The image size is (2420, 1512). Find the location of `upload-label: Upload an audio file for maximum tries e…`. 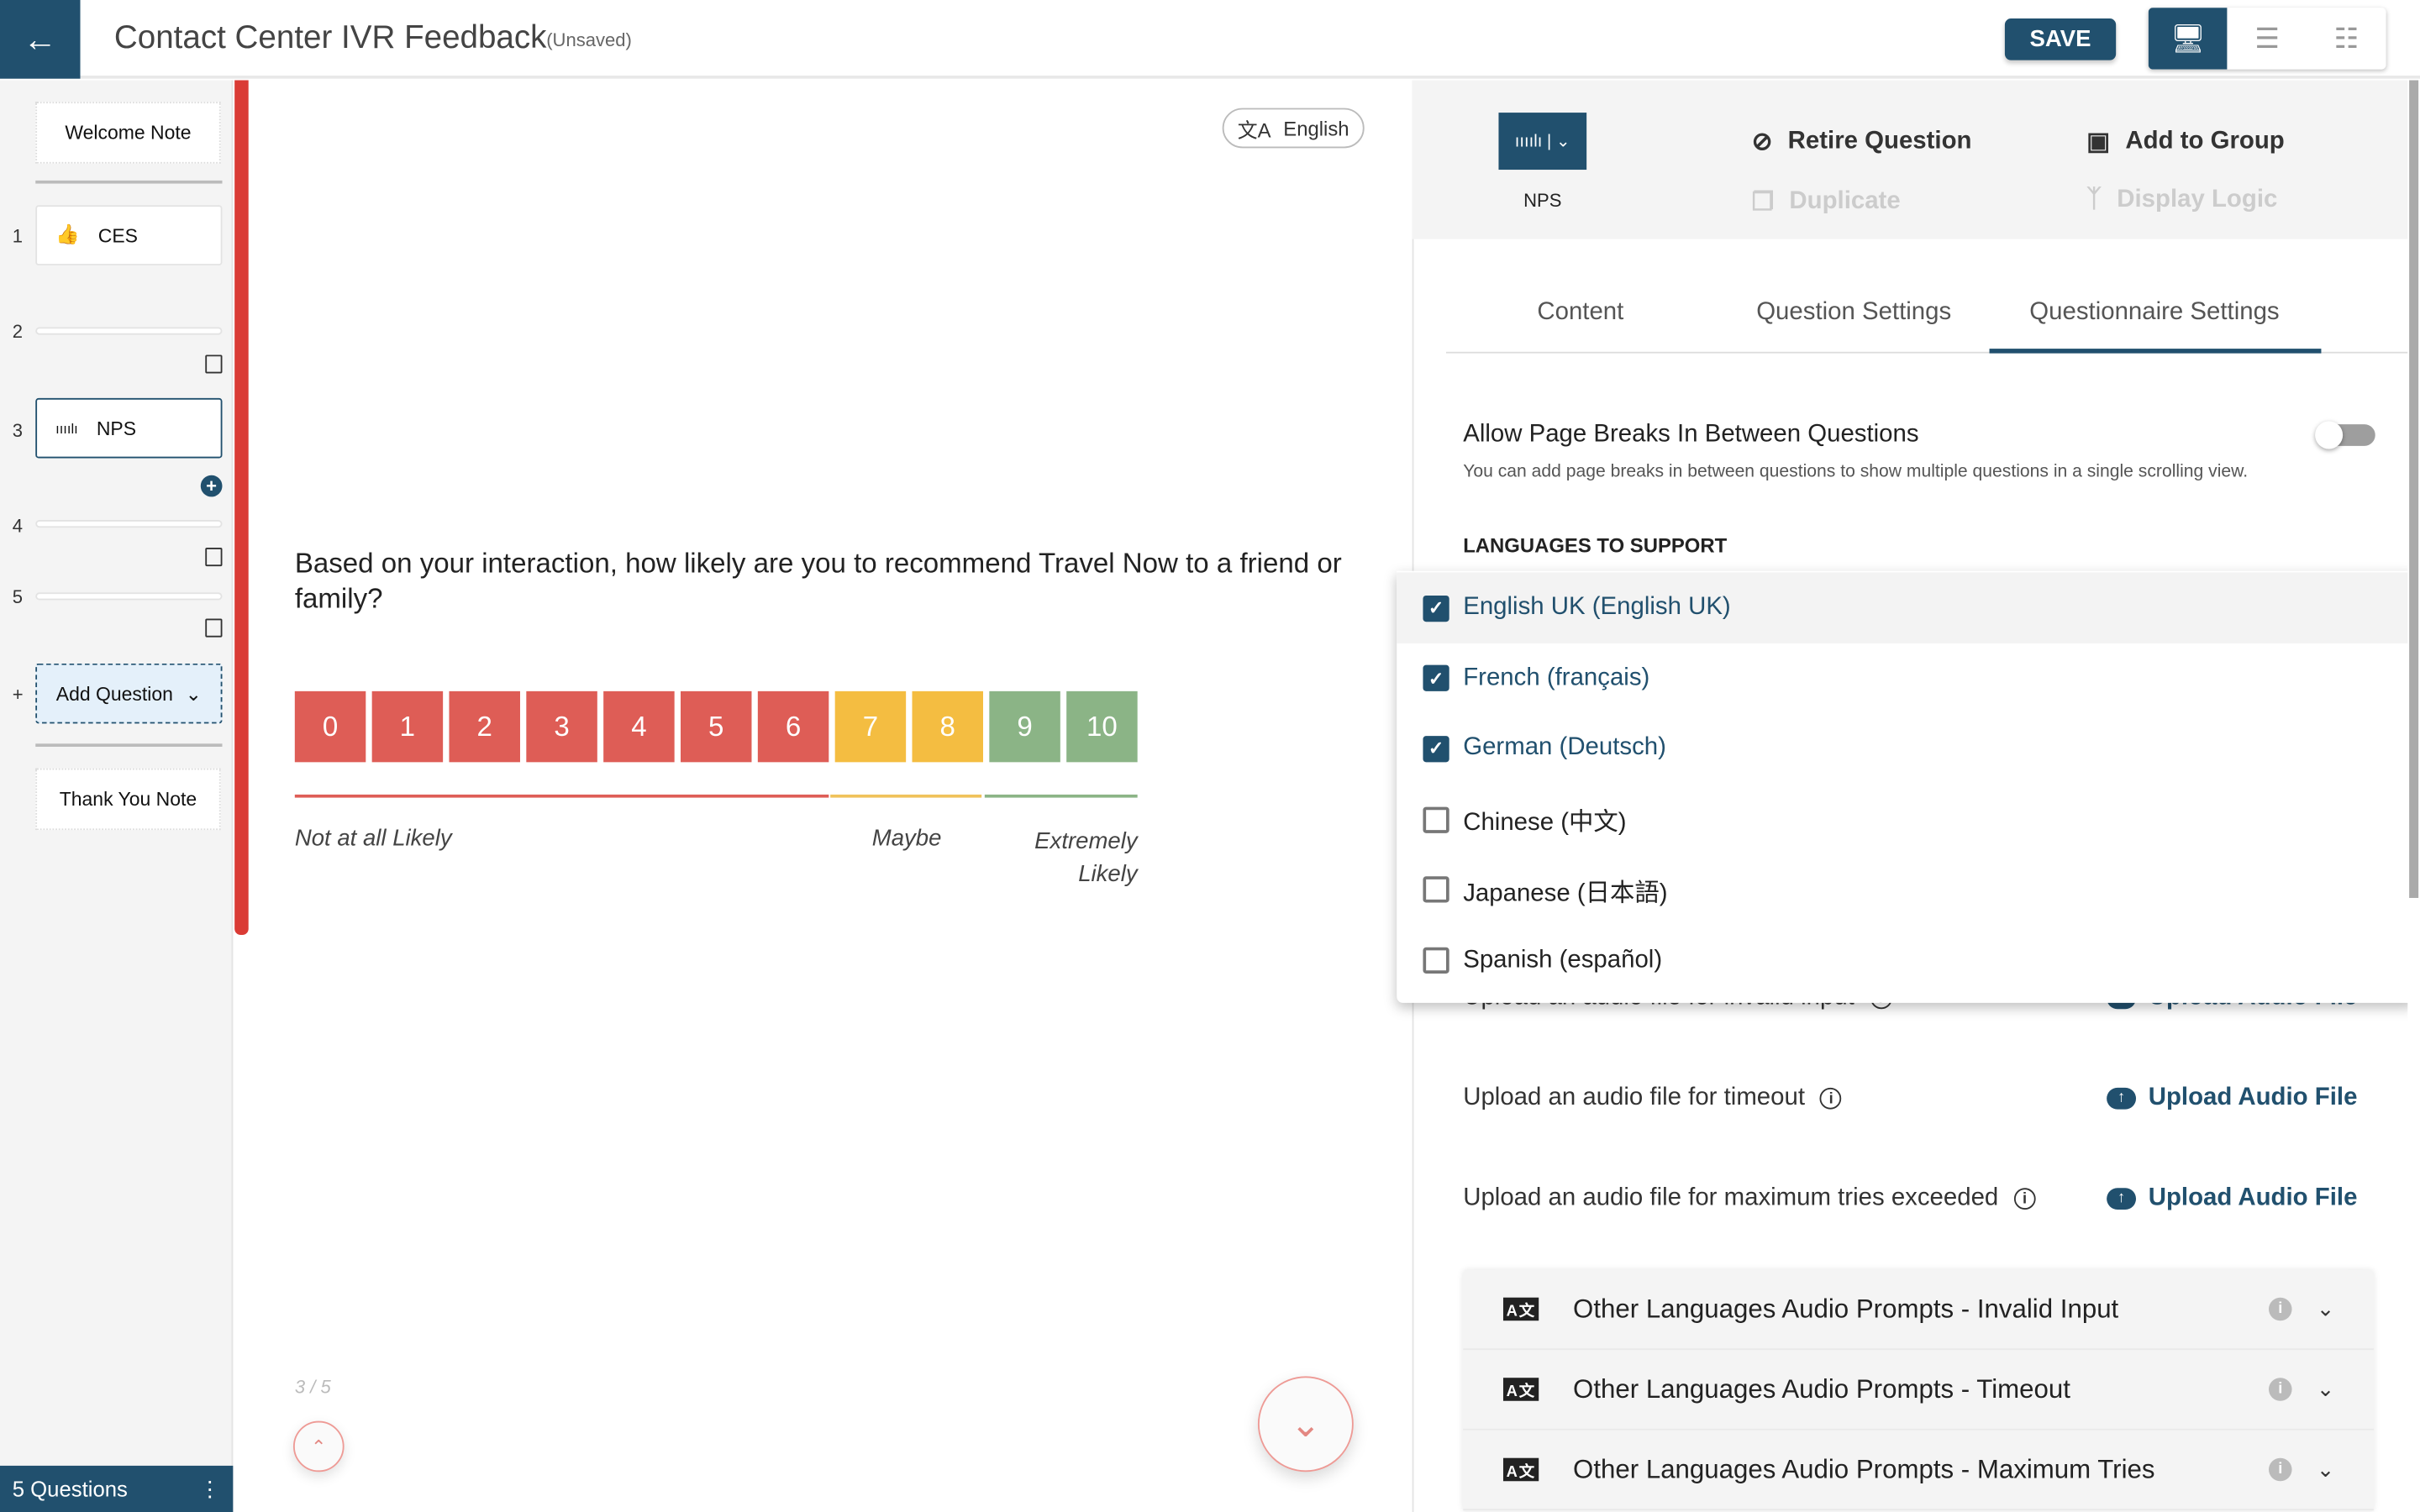

upload-label: Upload an audio file for maximum tries e… is located at coordinates (1731, 1197).